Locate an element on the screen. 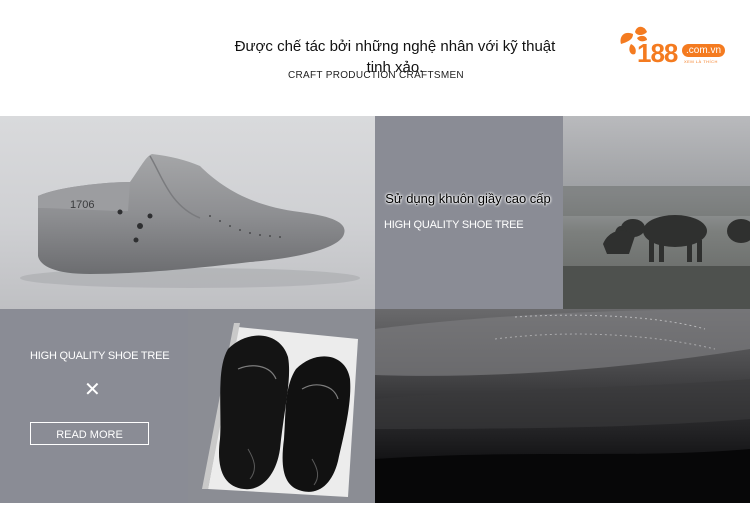 The image size is (750, 521). shoe-last-illustration: 1706 is located at coordinates (190, 221).